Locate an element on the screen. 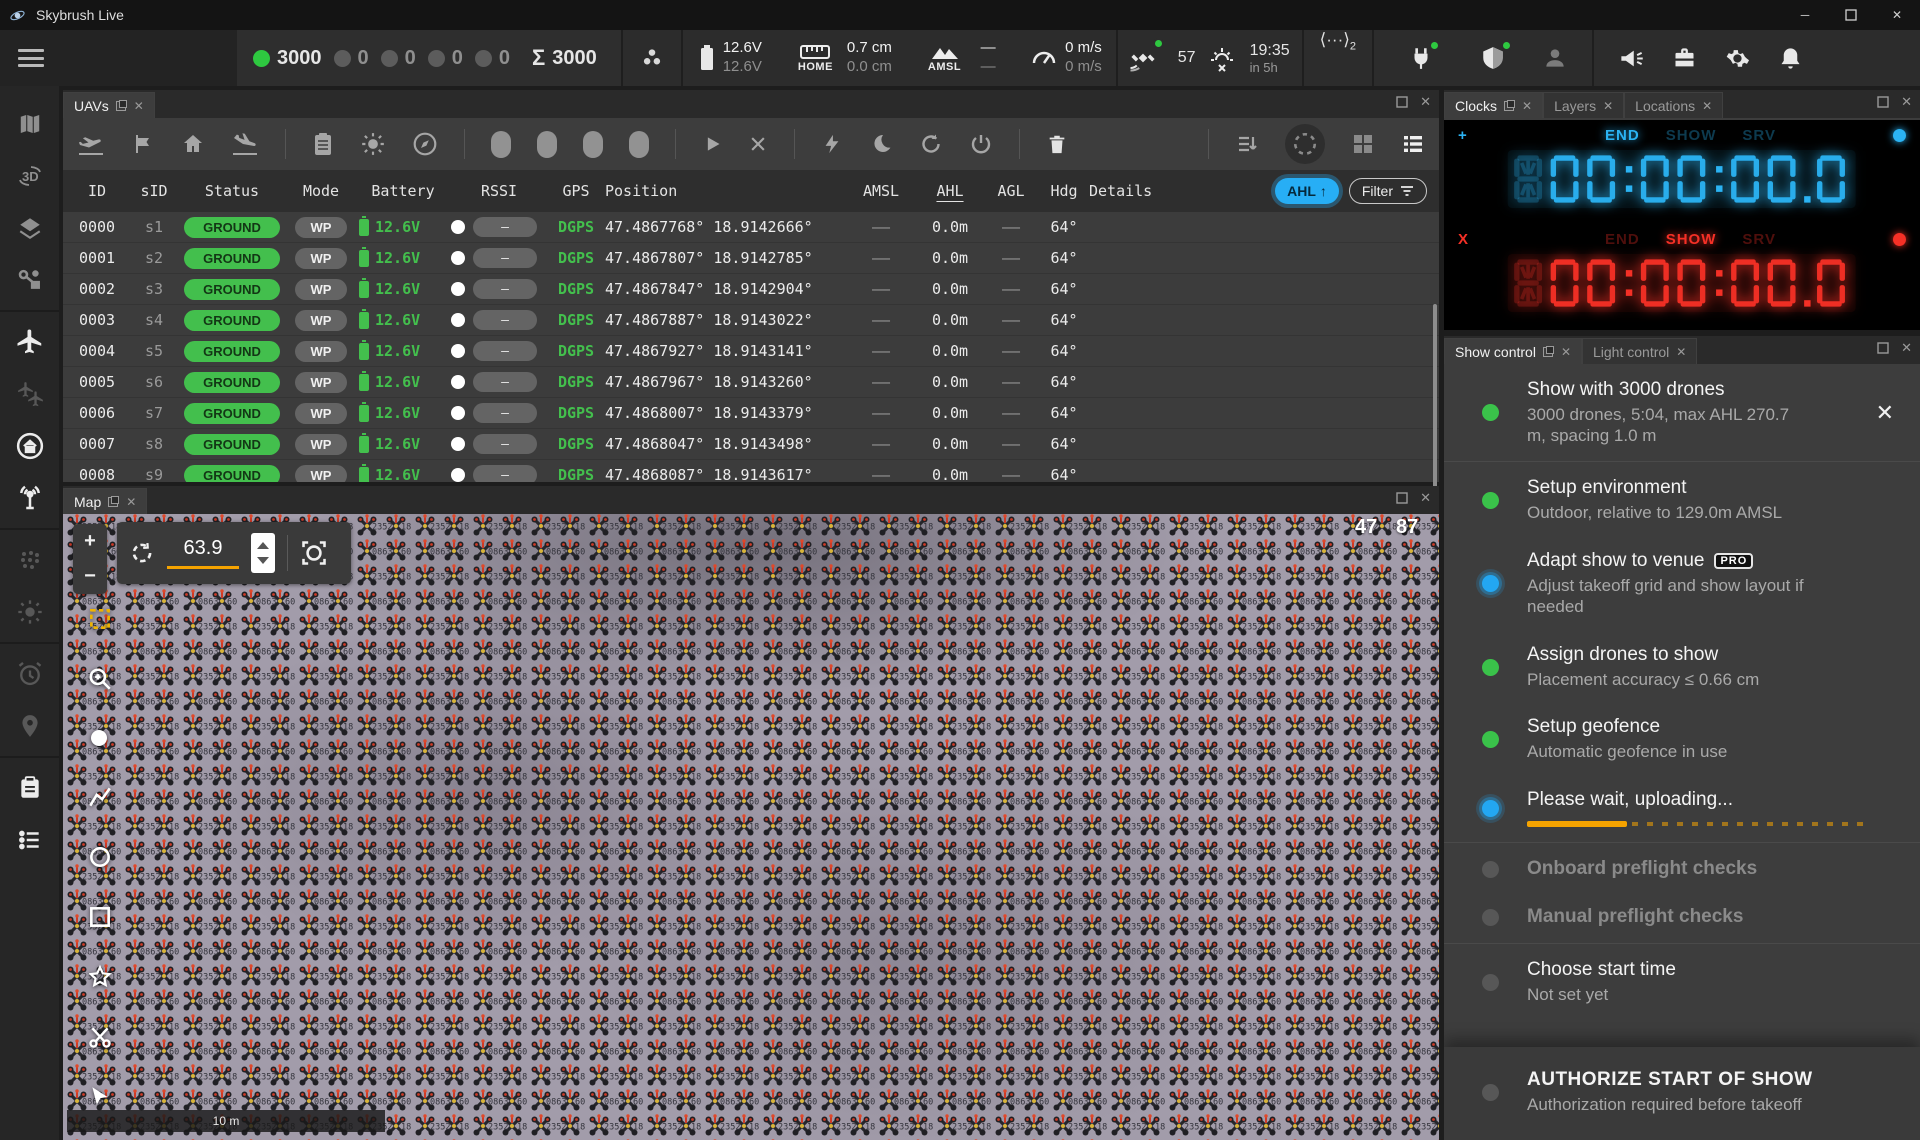 The height and width of the screenshot is (1140, 1920). step-up-icon is located at coordinates (263, 545).